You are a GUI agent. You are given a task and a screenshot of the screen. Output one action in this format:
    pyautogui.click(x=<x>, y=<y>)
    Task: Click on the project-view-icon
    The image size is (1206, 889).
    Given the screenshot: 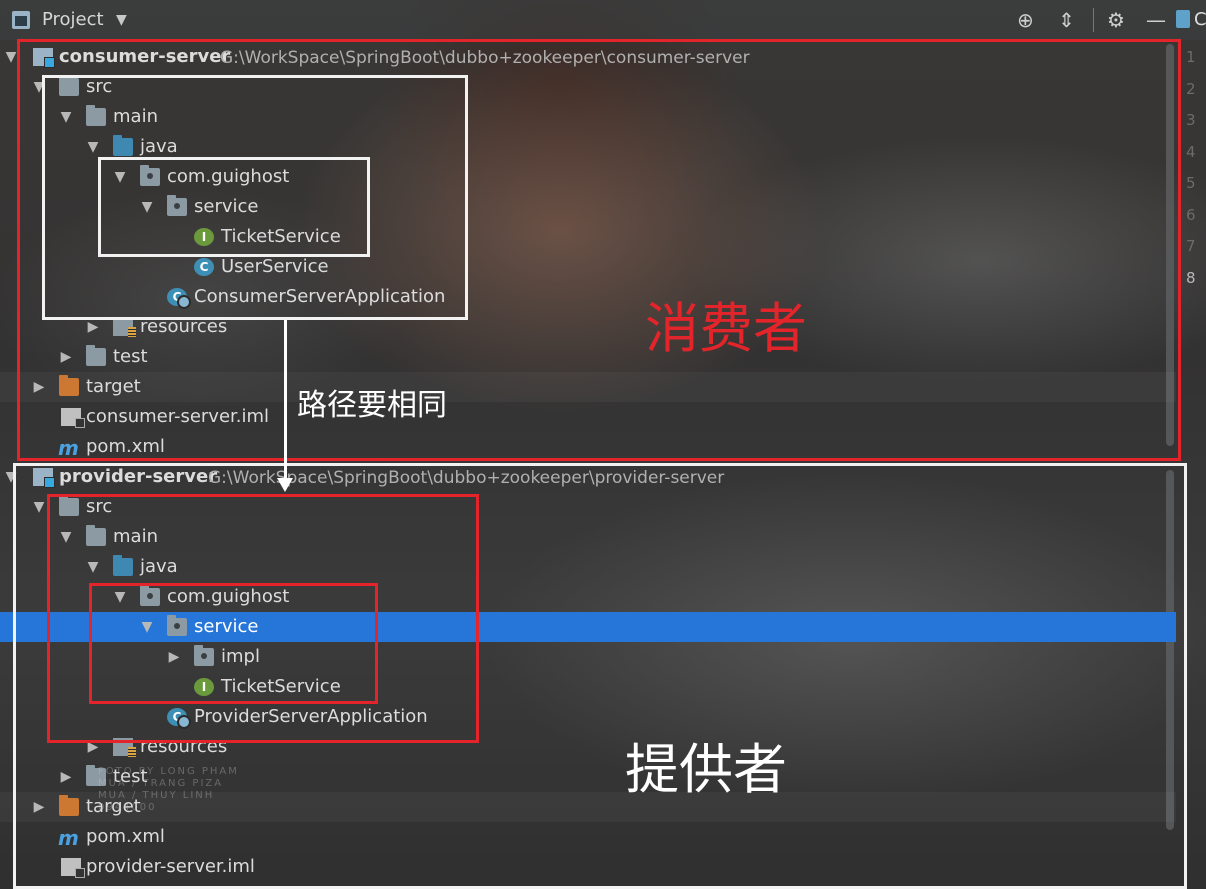 What is the action you would take?
    pyautogui.click(x=21, y=20)
    